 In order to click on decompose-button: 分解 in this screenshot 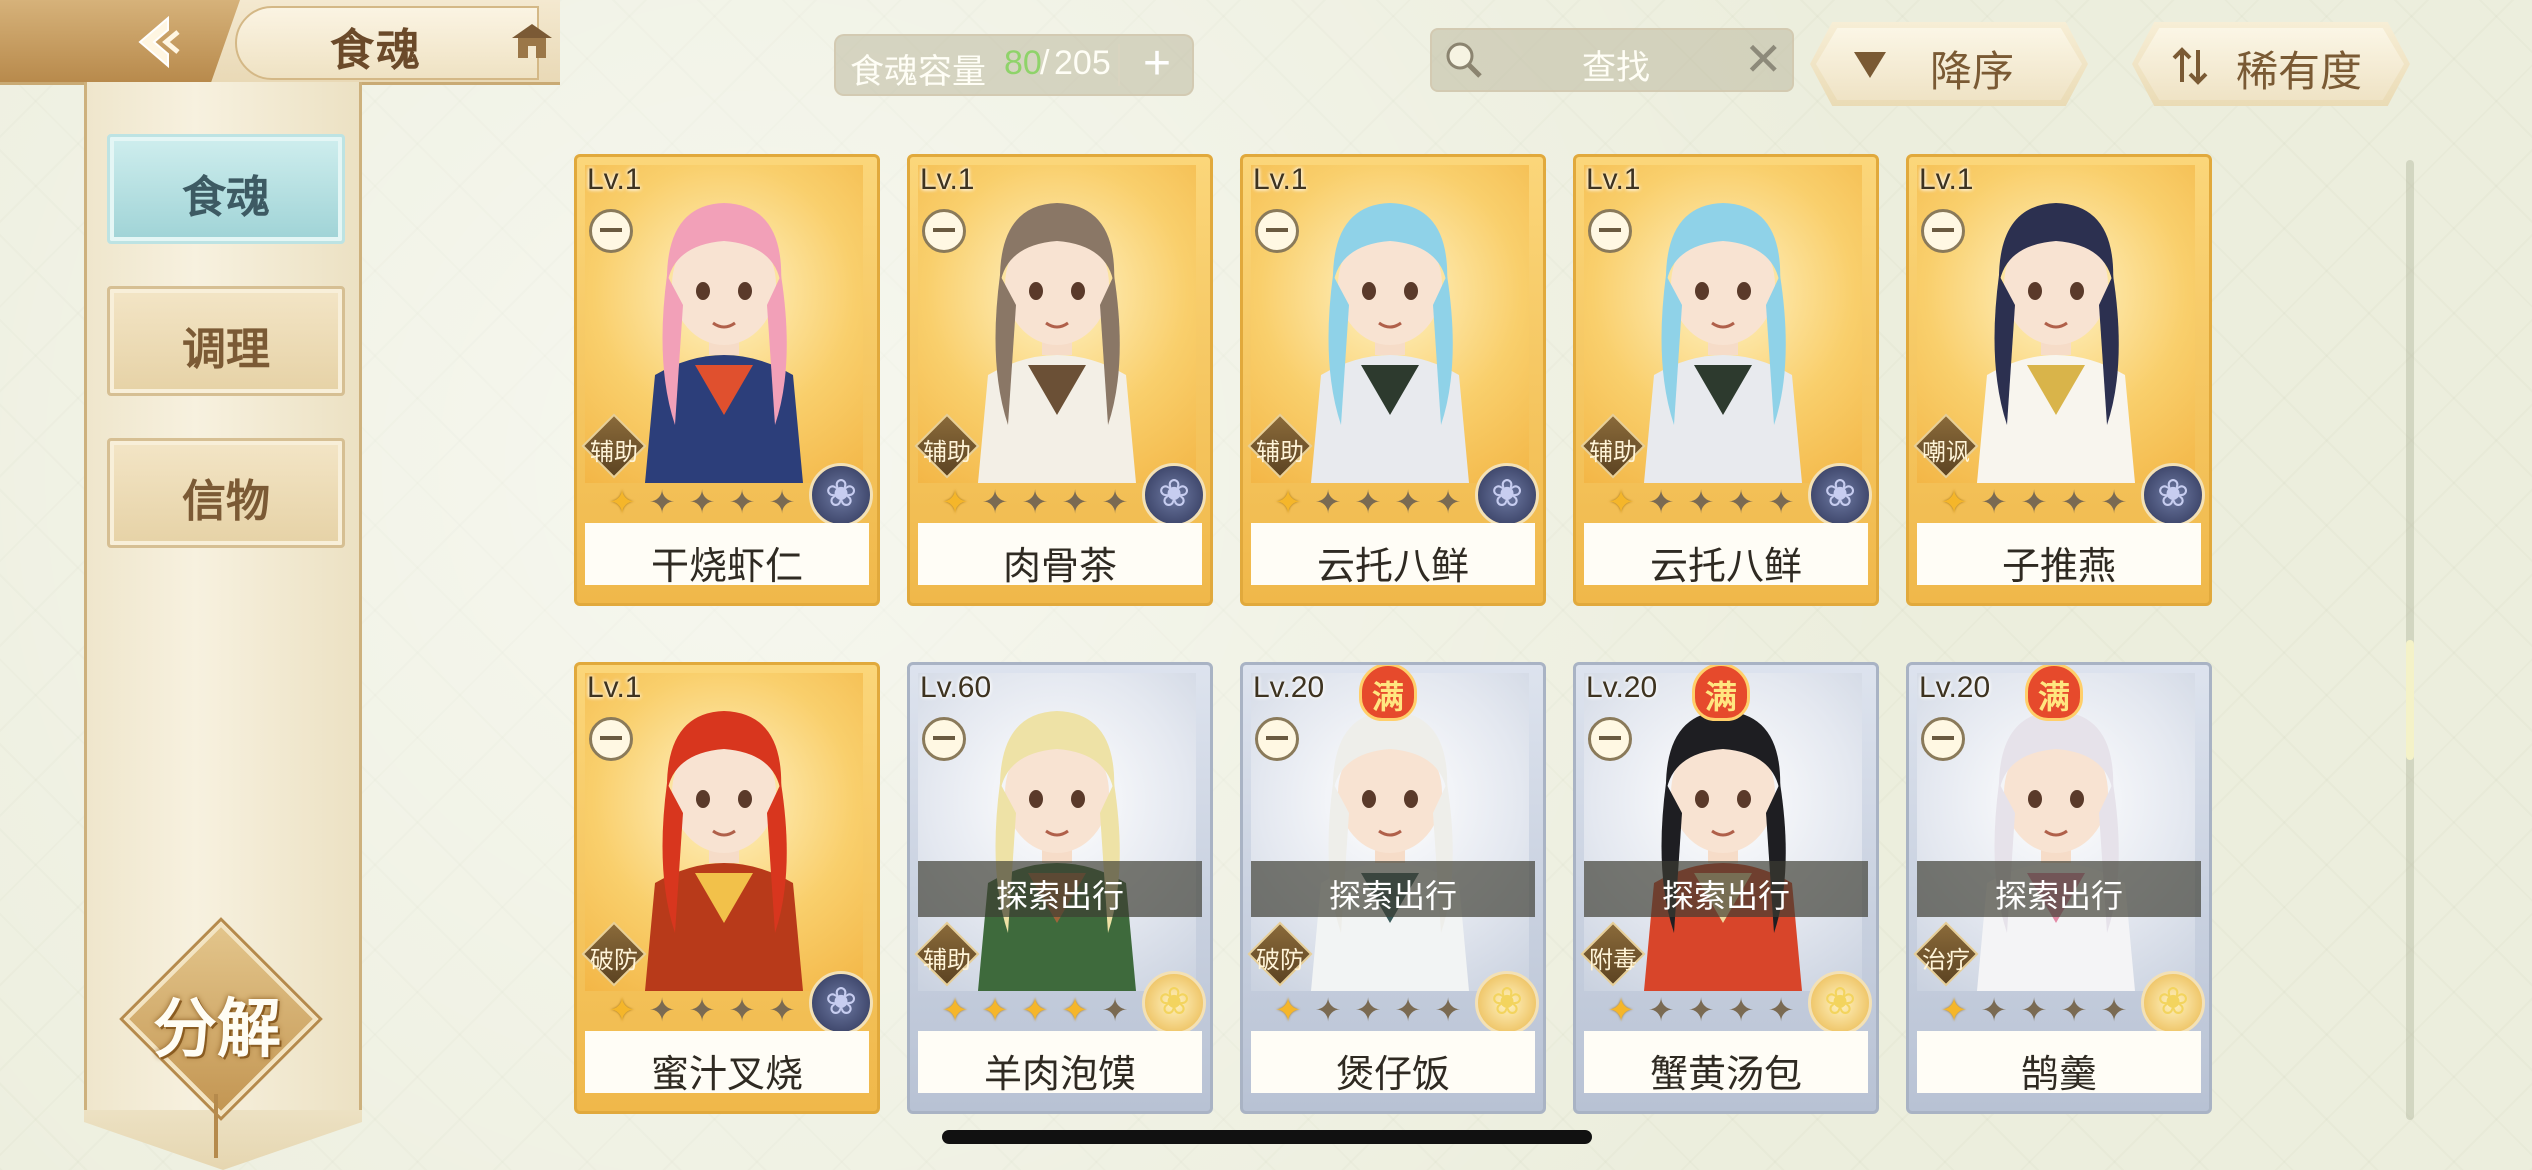, I will do `click(221, 1019)`.